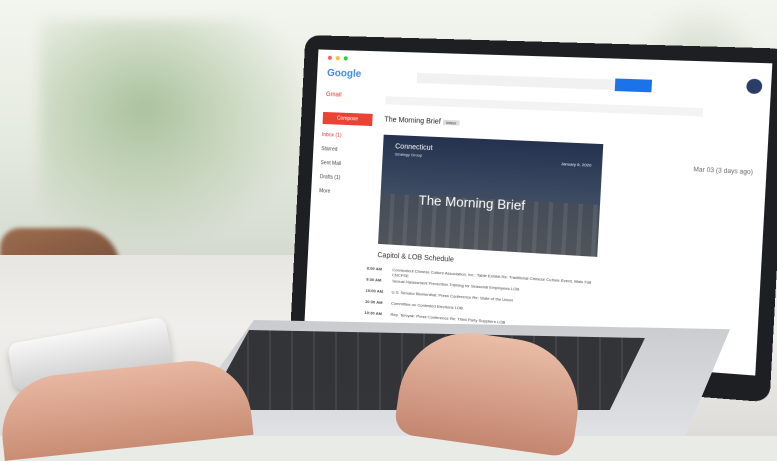  Describe the element at coordinates (408, 154) in the screenshot. I see `brand-subtitle: Strategy Group` at that location.